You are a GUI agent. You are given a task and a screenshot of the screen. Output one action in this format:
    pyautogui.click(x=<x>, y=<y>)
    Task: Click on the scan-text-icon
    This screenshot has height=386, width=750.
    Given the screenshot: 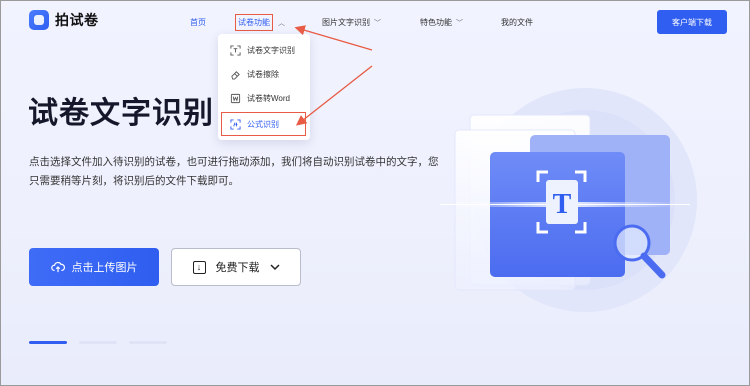 What is the action you would take?
    pyautogui.click(x=235, y=50)
    